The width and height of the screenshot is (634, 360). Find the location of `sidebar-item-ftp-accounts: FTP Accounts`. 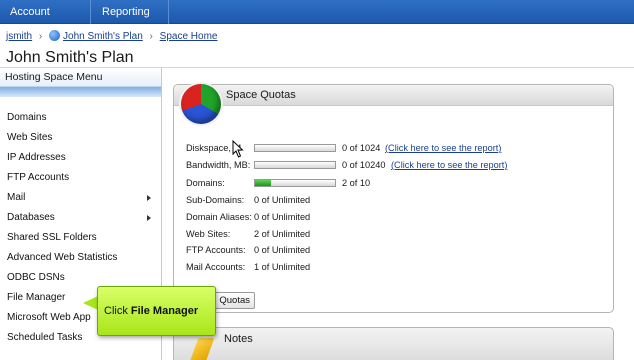

sidebar-item-ftp-accounts: FTP Accounts is located at coordinates (80, 178).